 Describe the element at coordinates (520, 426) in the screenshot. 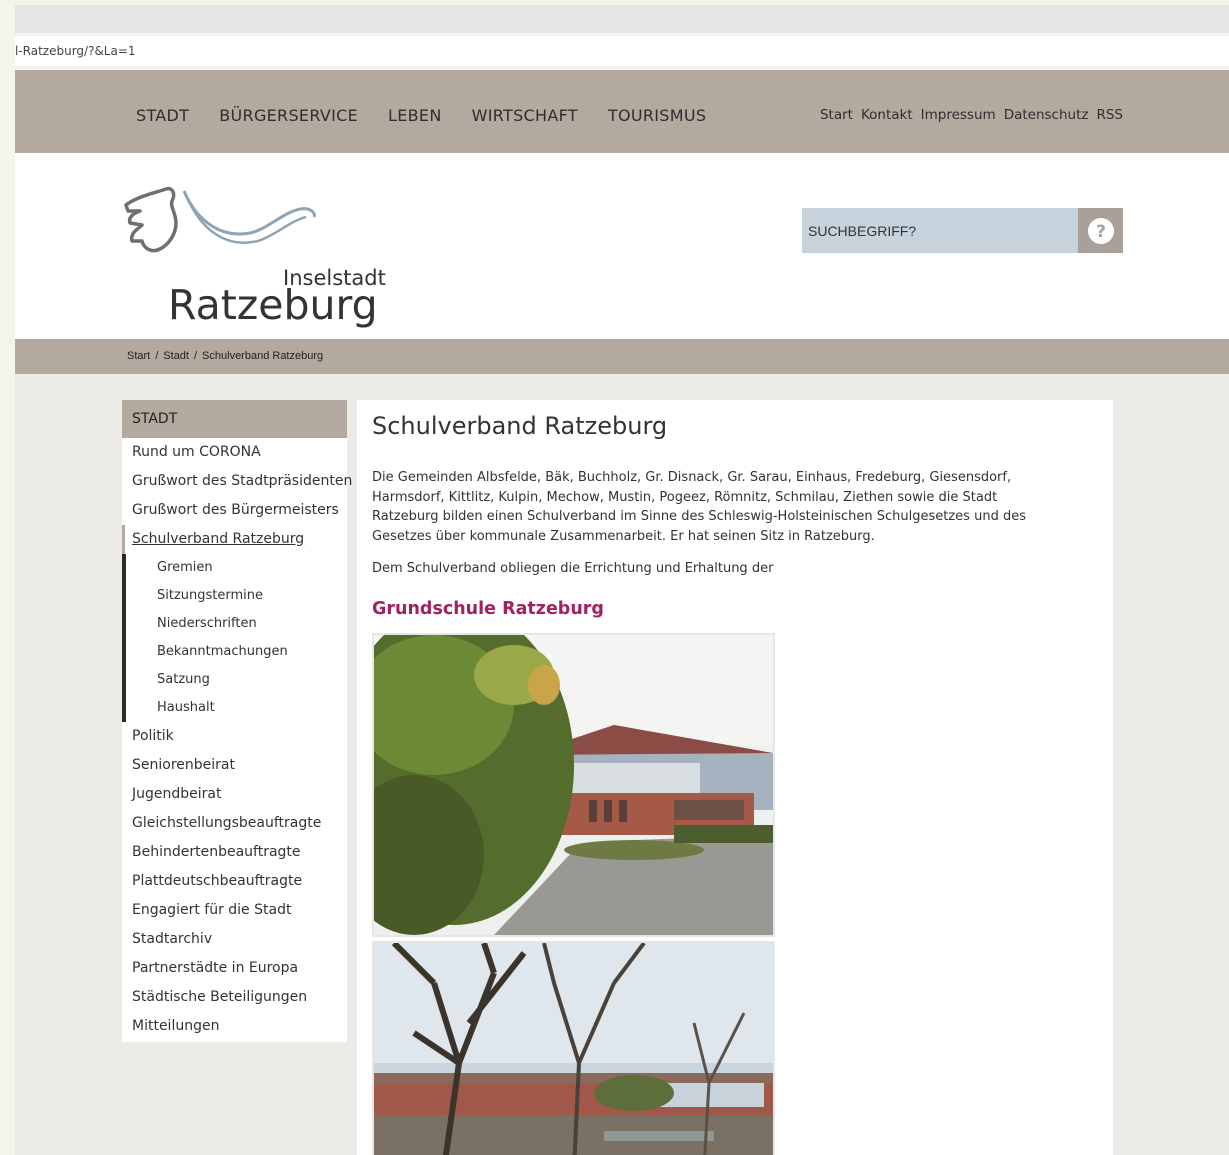

I see `page-title: Schulverband Ratzeburg` at that location.